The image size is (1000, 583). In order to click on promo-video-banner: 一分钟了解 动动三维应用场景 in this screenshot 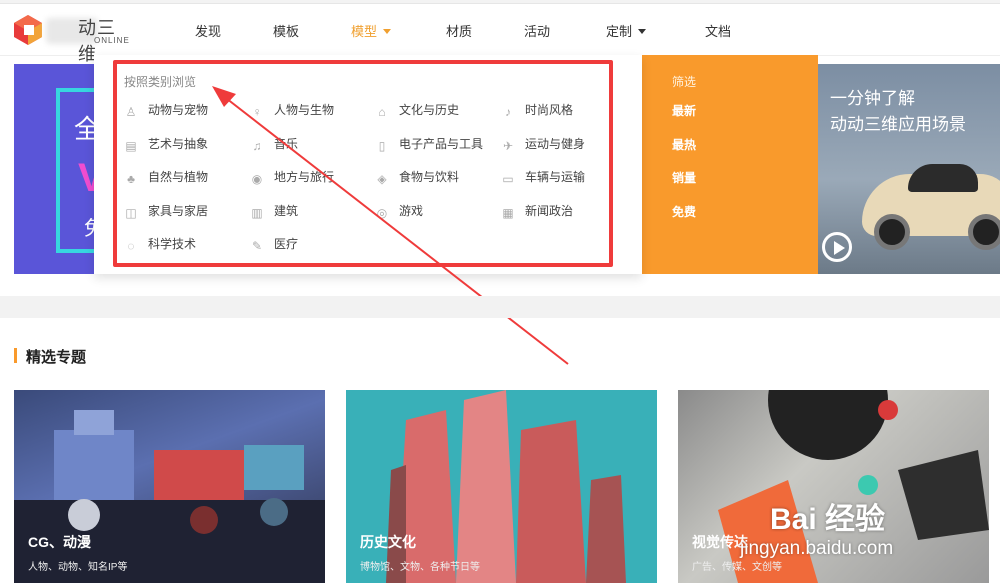, I will do `click(909, 169)`.